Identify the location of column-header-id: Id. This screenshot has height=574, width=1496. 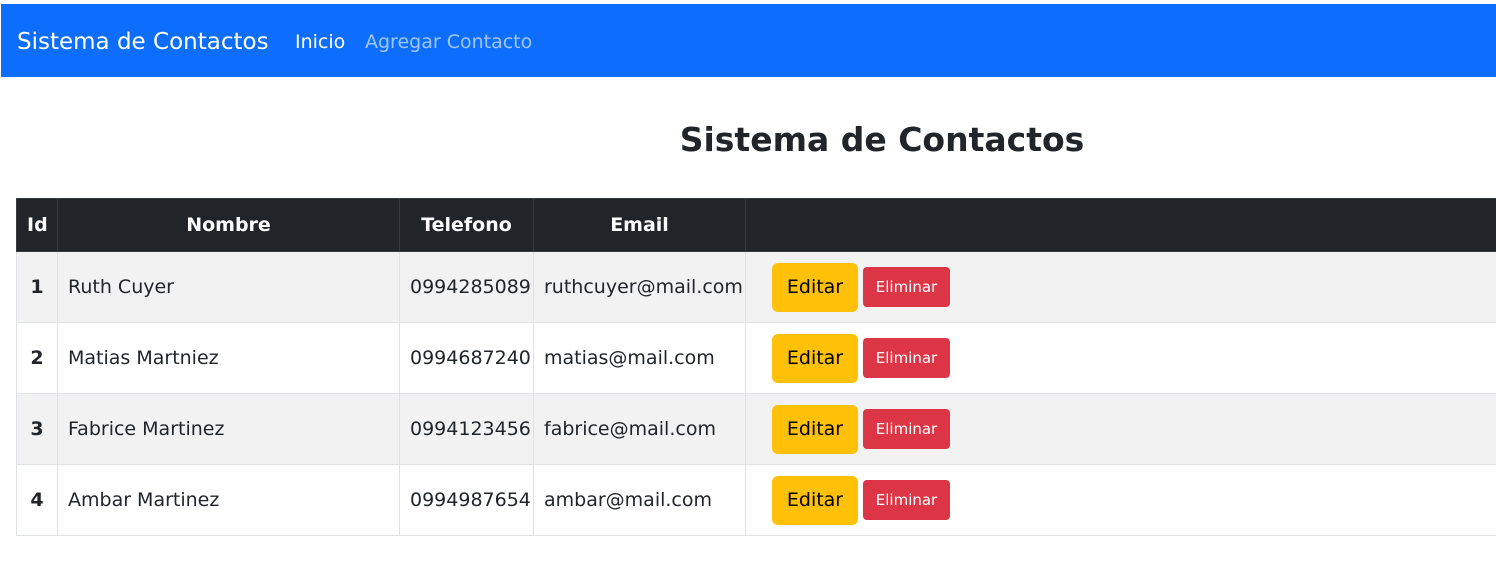
(37, 225).